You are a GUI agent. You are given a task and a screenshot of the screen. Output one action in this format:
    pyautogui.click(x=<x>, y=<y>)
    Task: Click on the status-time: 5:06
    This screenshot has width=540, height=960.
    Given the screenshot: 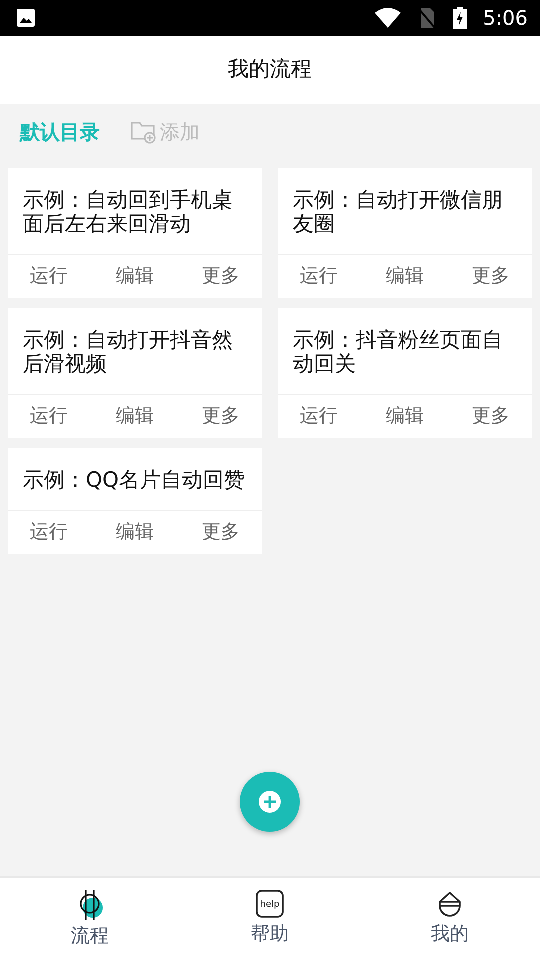 What is the action you would take?
    pyautogui.click(x=505, y=18)
    